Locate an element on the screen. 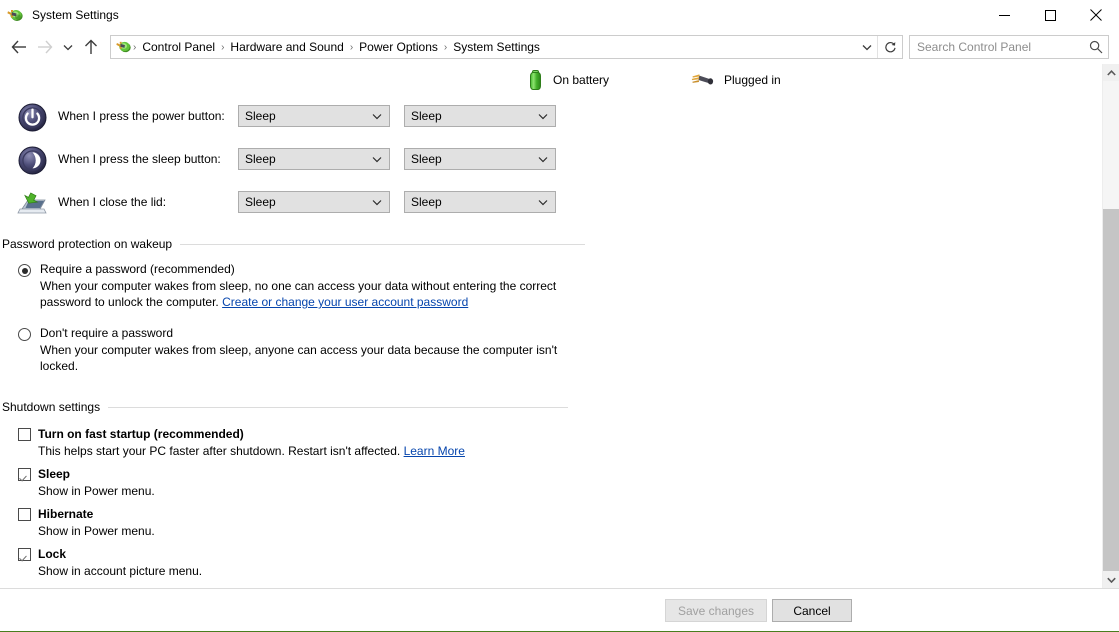 This screenshot has height=632, width=1119. maximize-button is located at coordinates (1050, 15).